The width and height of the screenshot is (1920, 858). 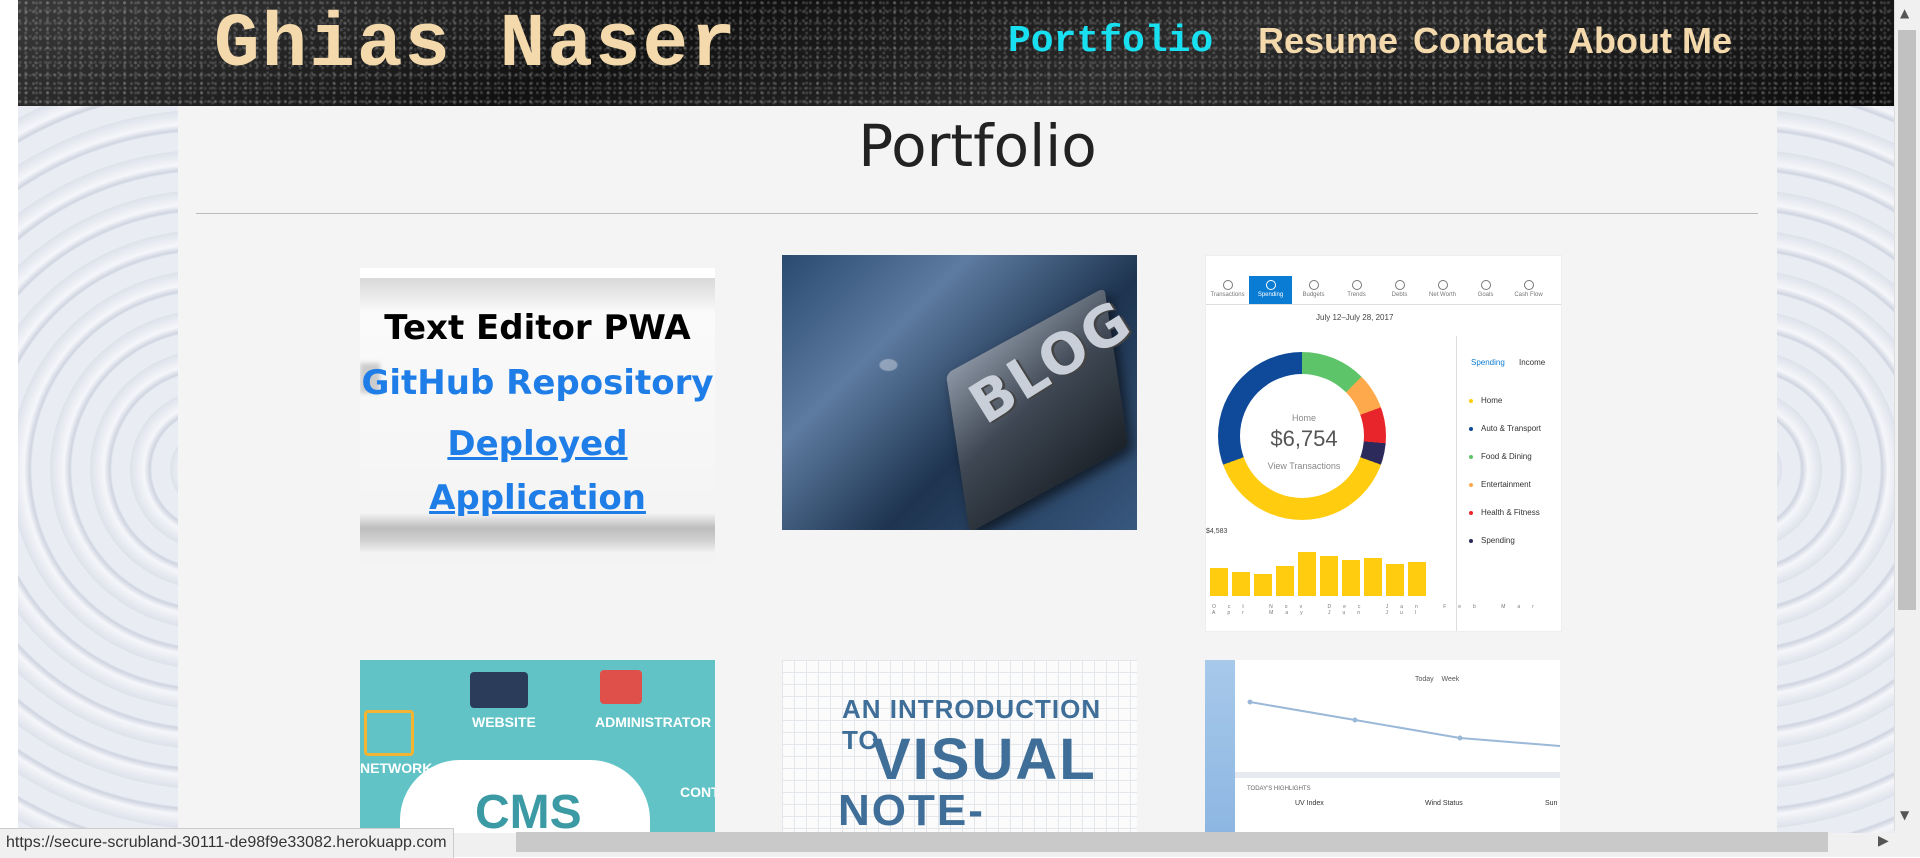 What do you see at coordinates (1172, 842) in the screenshot?
I see `horizontal-scrollbar` at bounding box center [1172, 842].